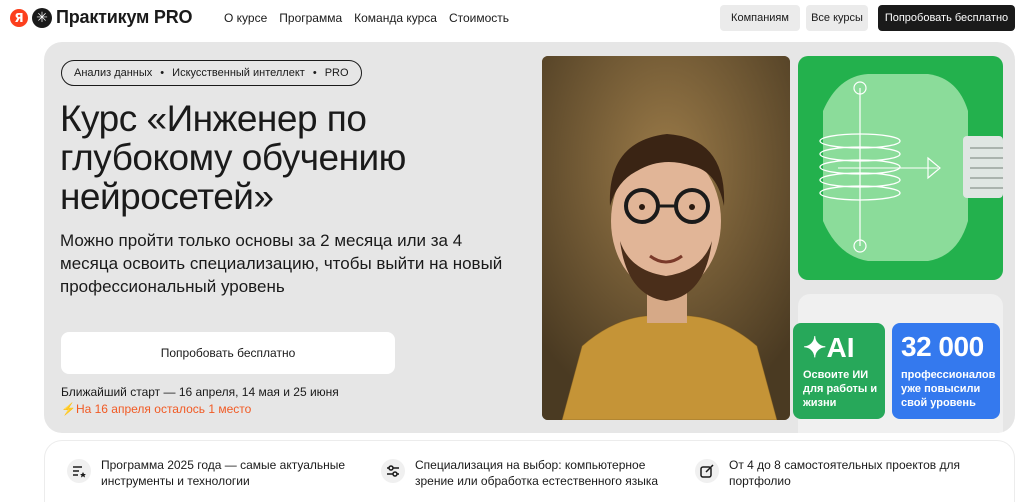 The image size is (1024, 502). I want to click on nav-about: О курсе, so click(245, 18).